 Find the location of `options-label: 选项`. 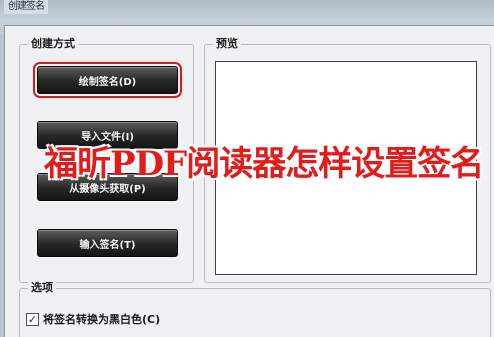

options-label: 选项 is located at coordinates (42, 288).